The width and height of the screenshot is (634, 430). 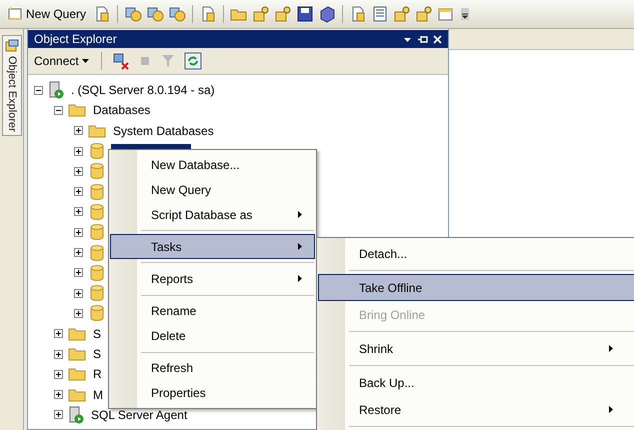 I want to click on menu-item: Script Database as, so click(x=212, y=215).